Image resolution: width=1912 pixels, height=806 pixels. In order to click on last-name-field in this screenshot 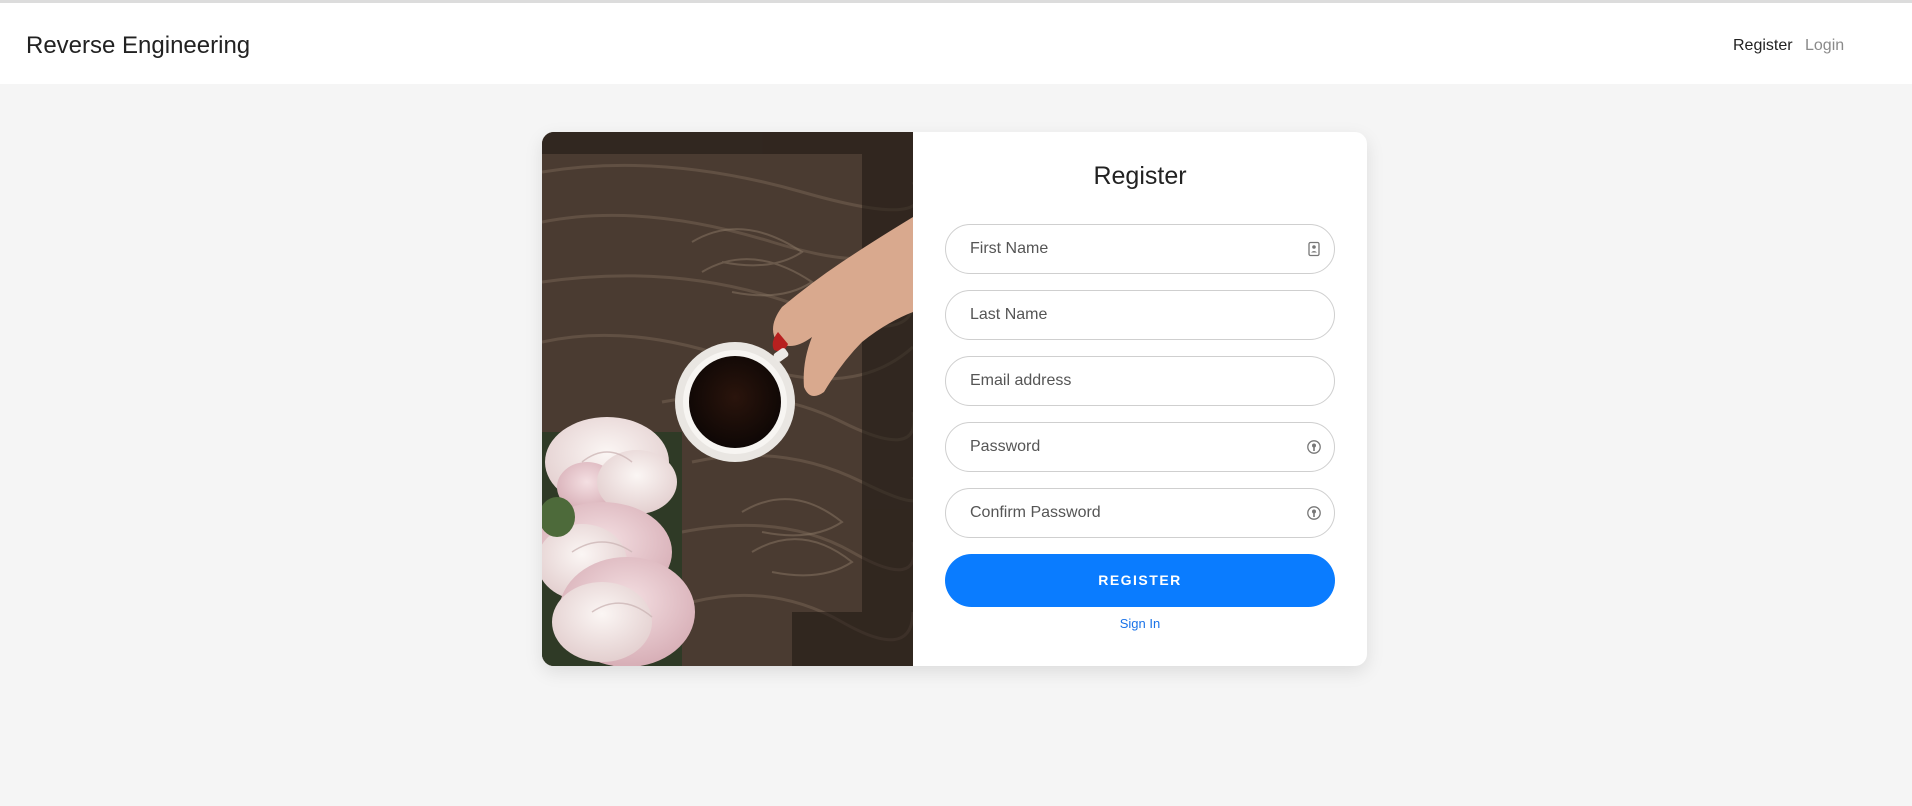, I will do `click(1140, 315)`.